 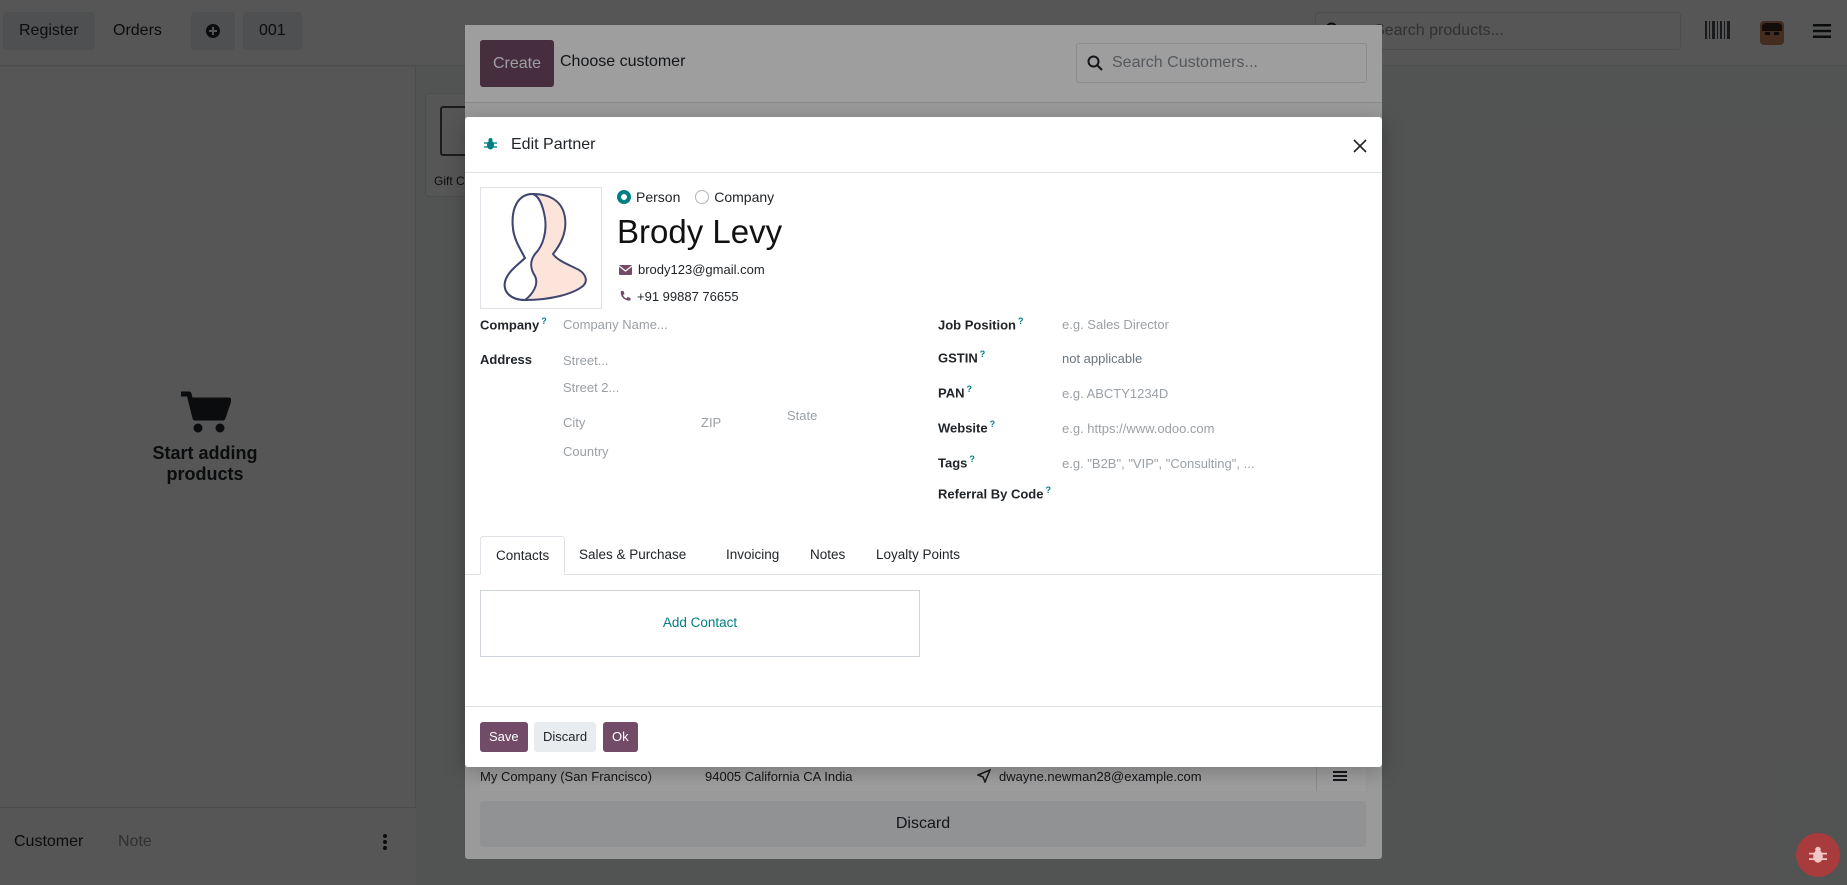 What do you see at coordinates (827, 555) in the screenshot?
I see `tab-notes: Notes` at bounding box center [827, 555].